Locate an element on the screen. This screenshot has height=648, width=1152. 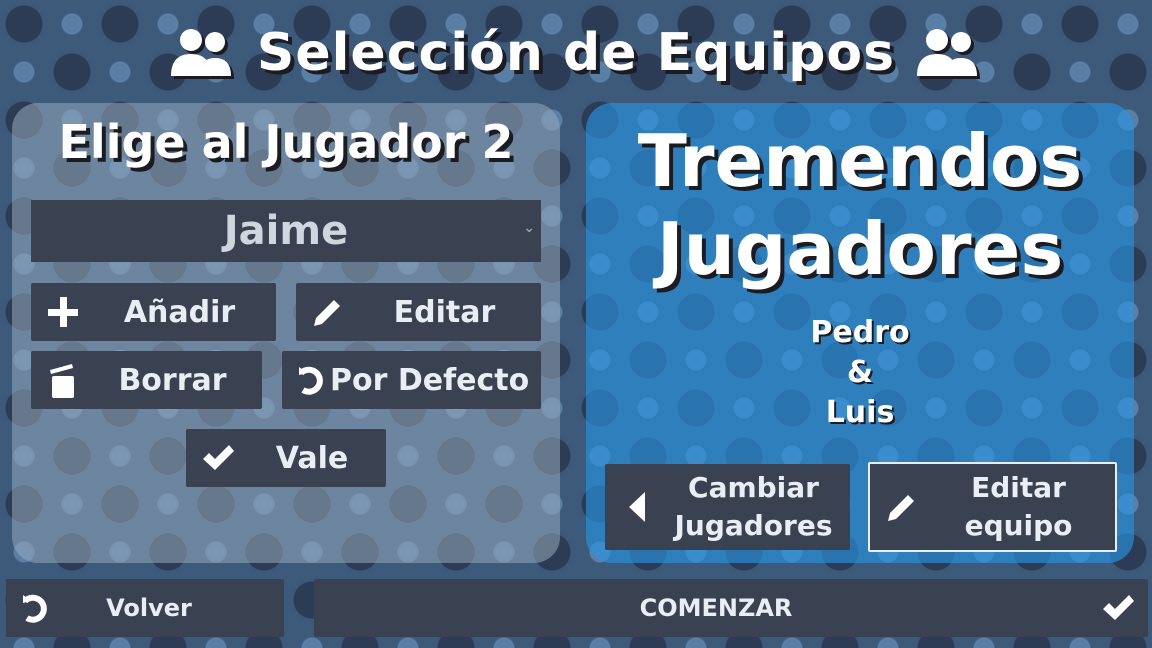
team-members: Pedro & Luis is located at coordinates (860, 373).